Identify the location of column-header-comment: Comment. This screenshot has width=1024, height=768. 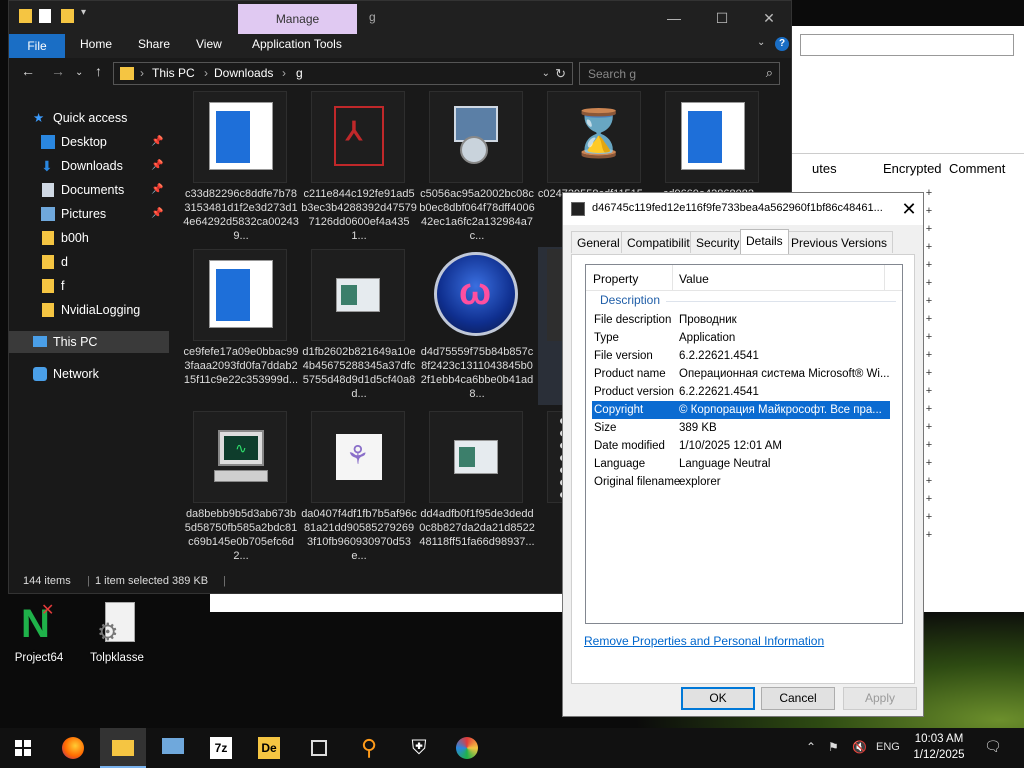
(977, 168).